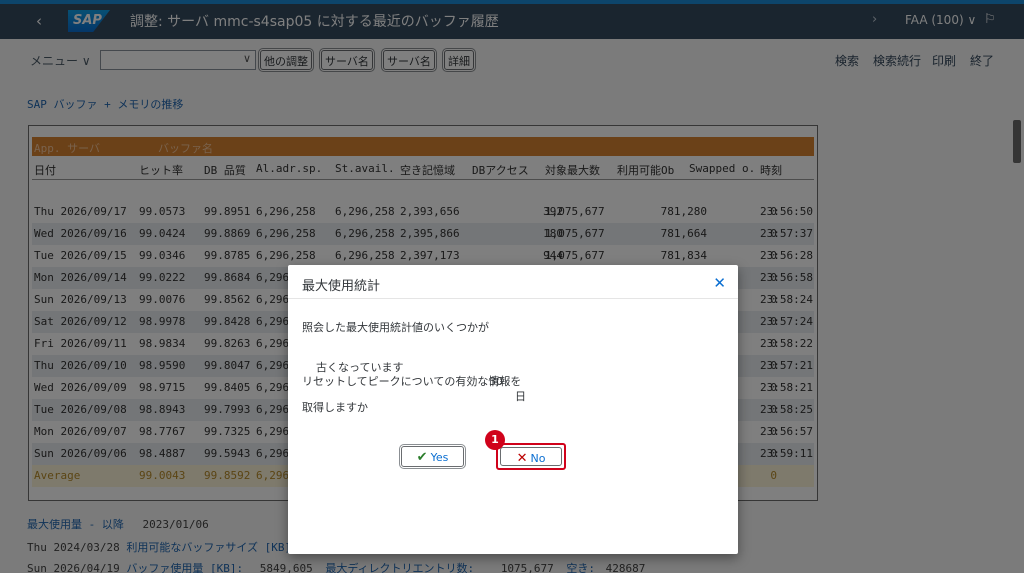  I want to click on dialog-message-line3: リセットしてピークについての有効な情報を, so click(412, 381).